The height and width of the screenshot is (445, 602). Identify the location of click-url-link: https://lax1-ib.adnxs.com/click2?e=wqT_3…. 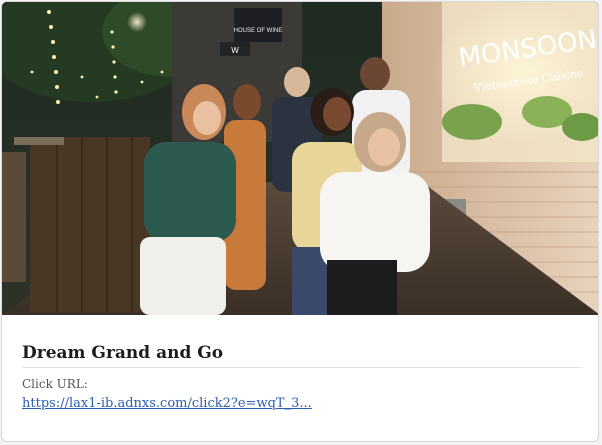
(167, 403).